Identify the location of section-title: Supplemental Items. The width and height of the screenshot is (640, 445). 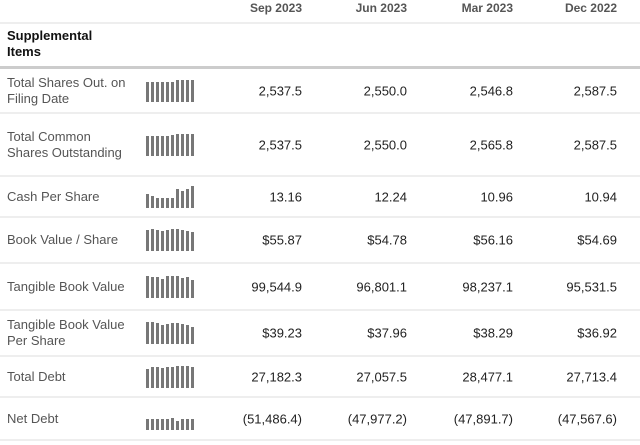
(50, 43).